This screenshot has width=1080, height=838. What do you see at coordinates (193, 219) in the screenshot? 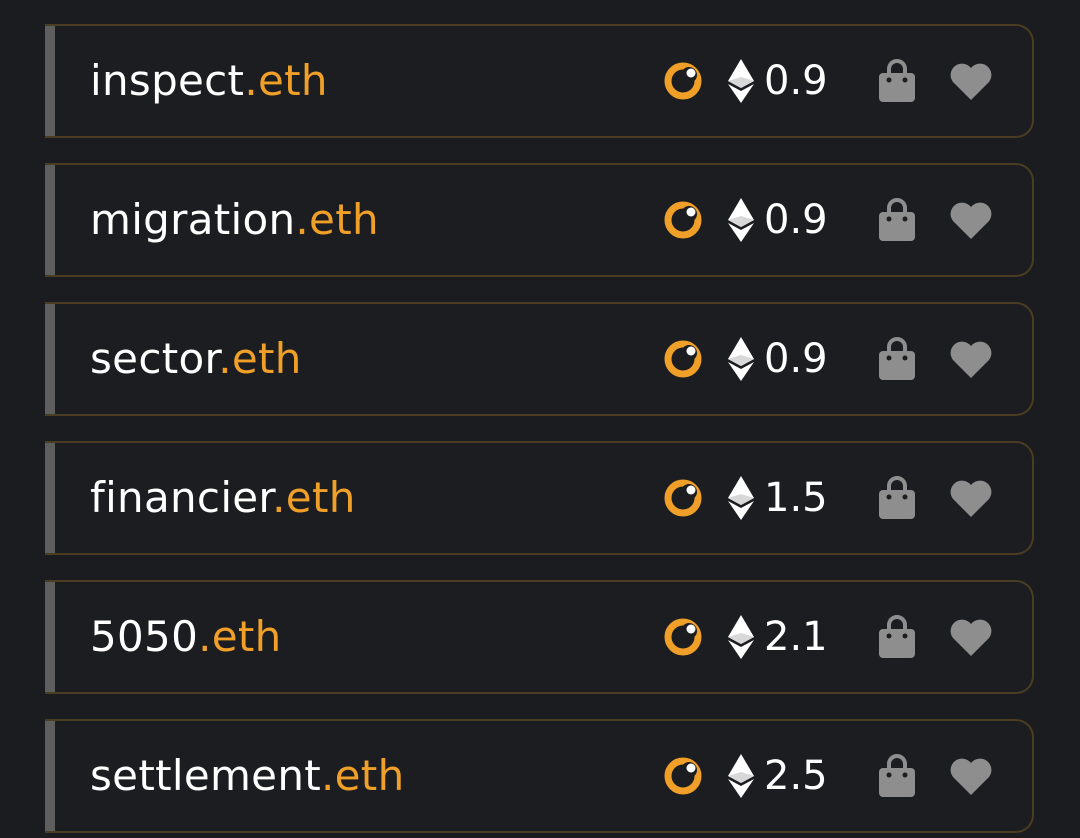
I see `domain-label: migration` at bounding box center [193, 219].